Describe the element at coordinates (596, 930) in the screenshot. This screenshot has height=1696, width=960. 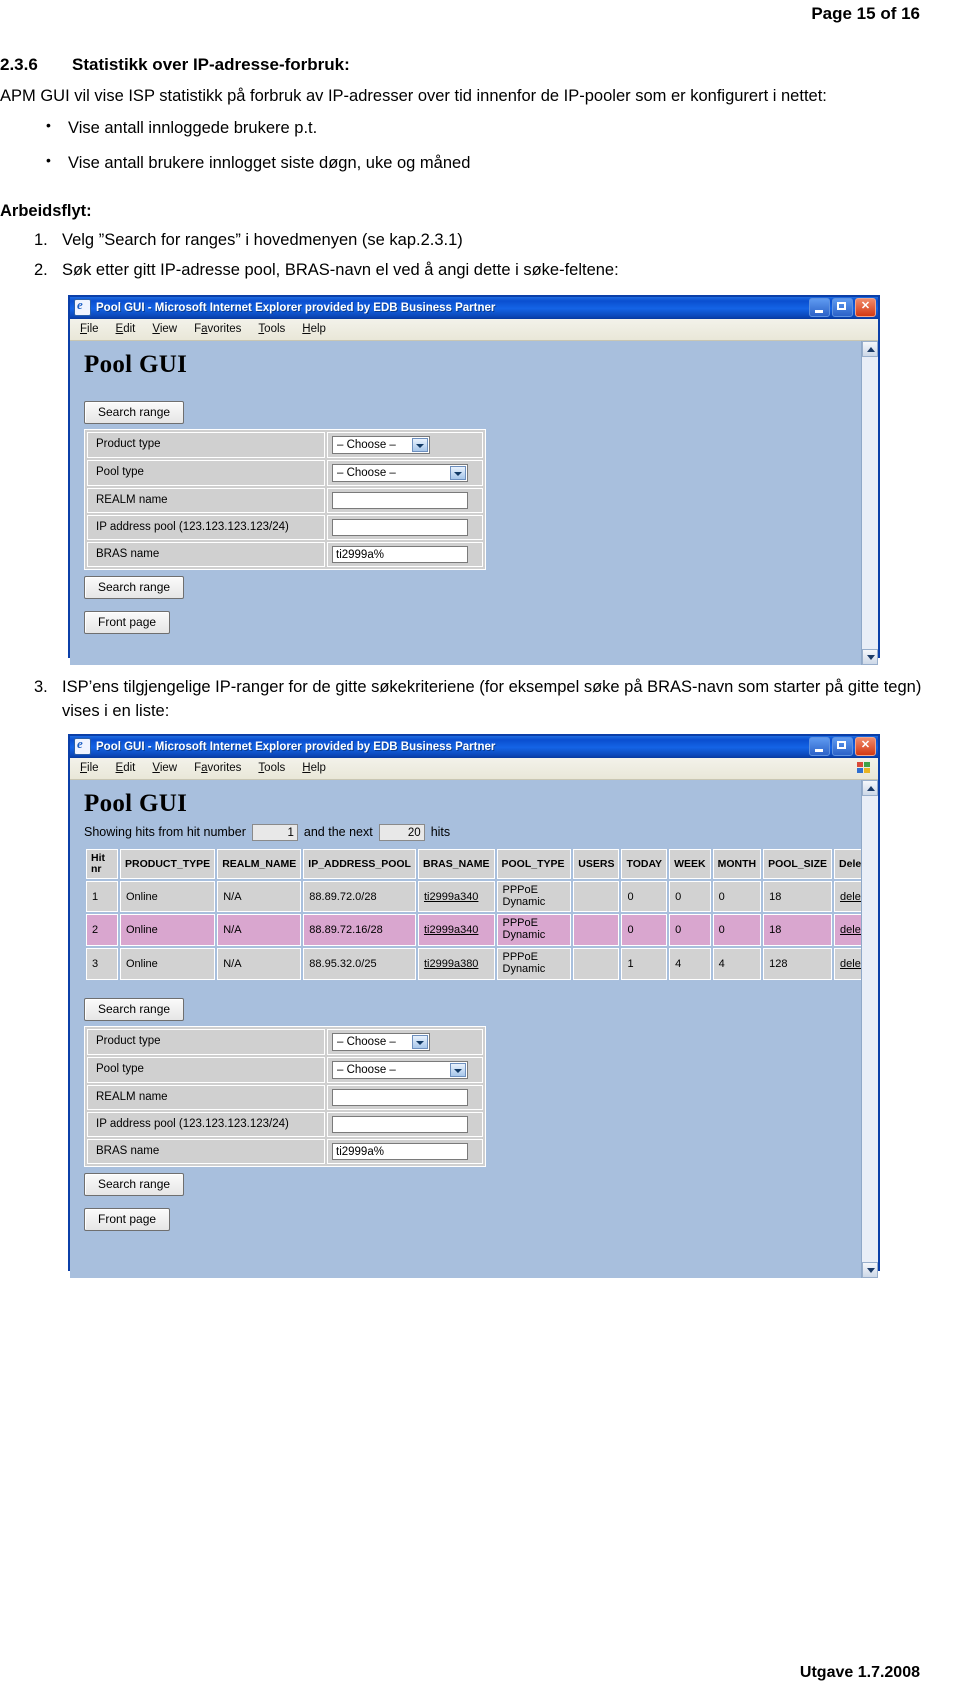
I see `cell-users` at that location.